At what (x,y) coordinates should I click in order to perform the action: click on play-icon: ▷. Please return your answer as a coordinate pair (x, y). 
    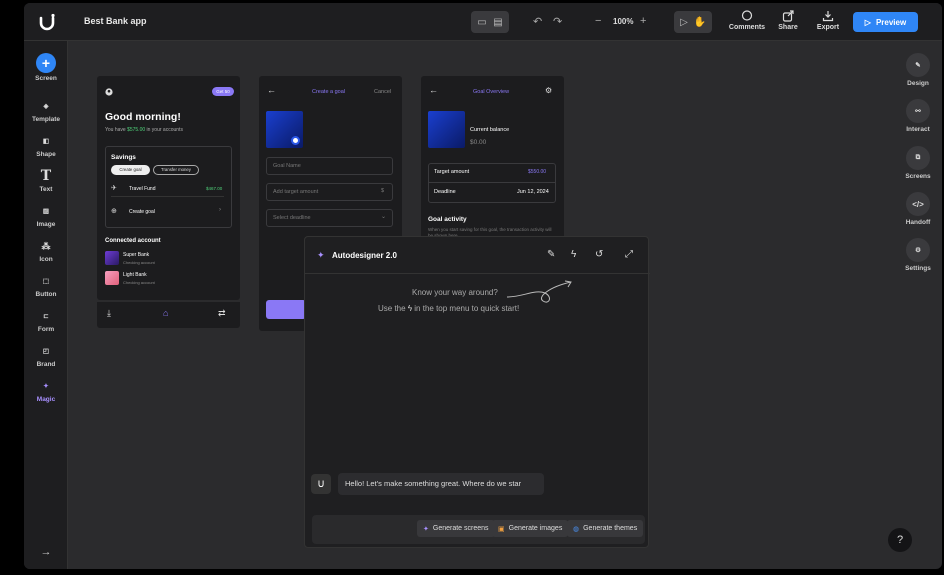
    Looking at the image, I should click on (867, 22).